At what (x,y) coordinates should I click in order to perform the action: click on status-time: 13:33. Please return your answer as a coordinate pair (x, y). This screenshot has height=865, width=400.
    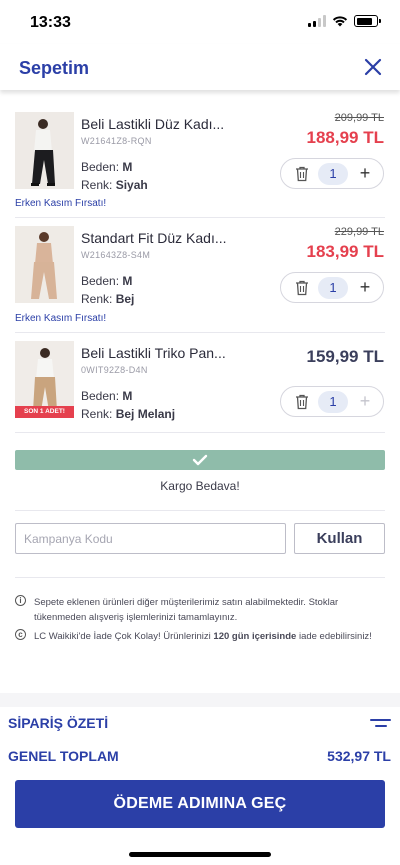
    Looking at the image, I should click on (50, 22).